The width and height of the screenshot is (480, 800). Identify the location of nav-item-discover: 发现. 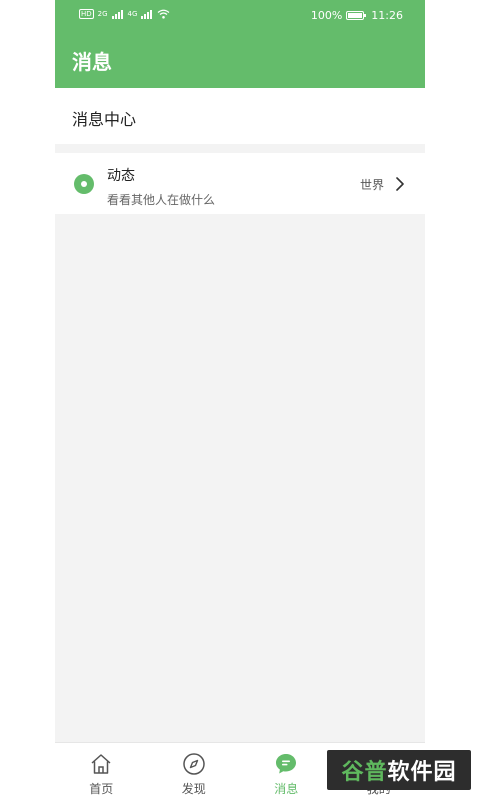
(194, 771).